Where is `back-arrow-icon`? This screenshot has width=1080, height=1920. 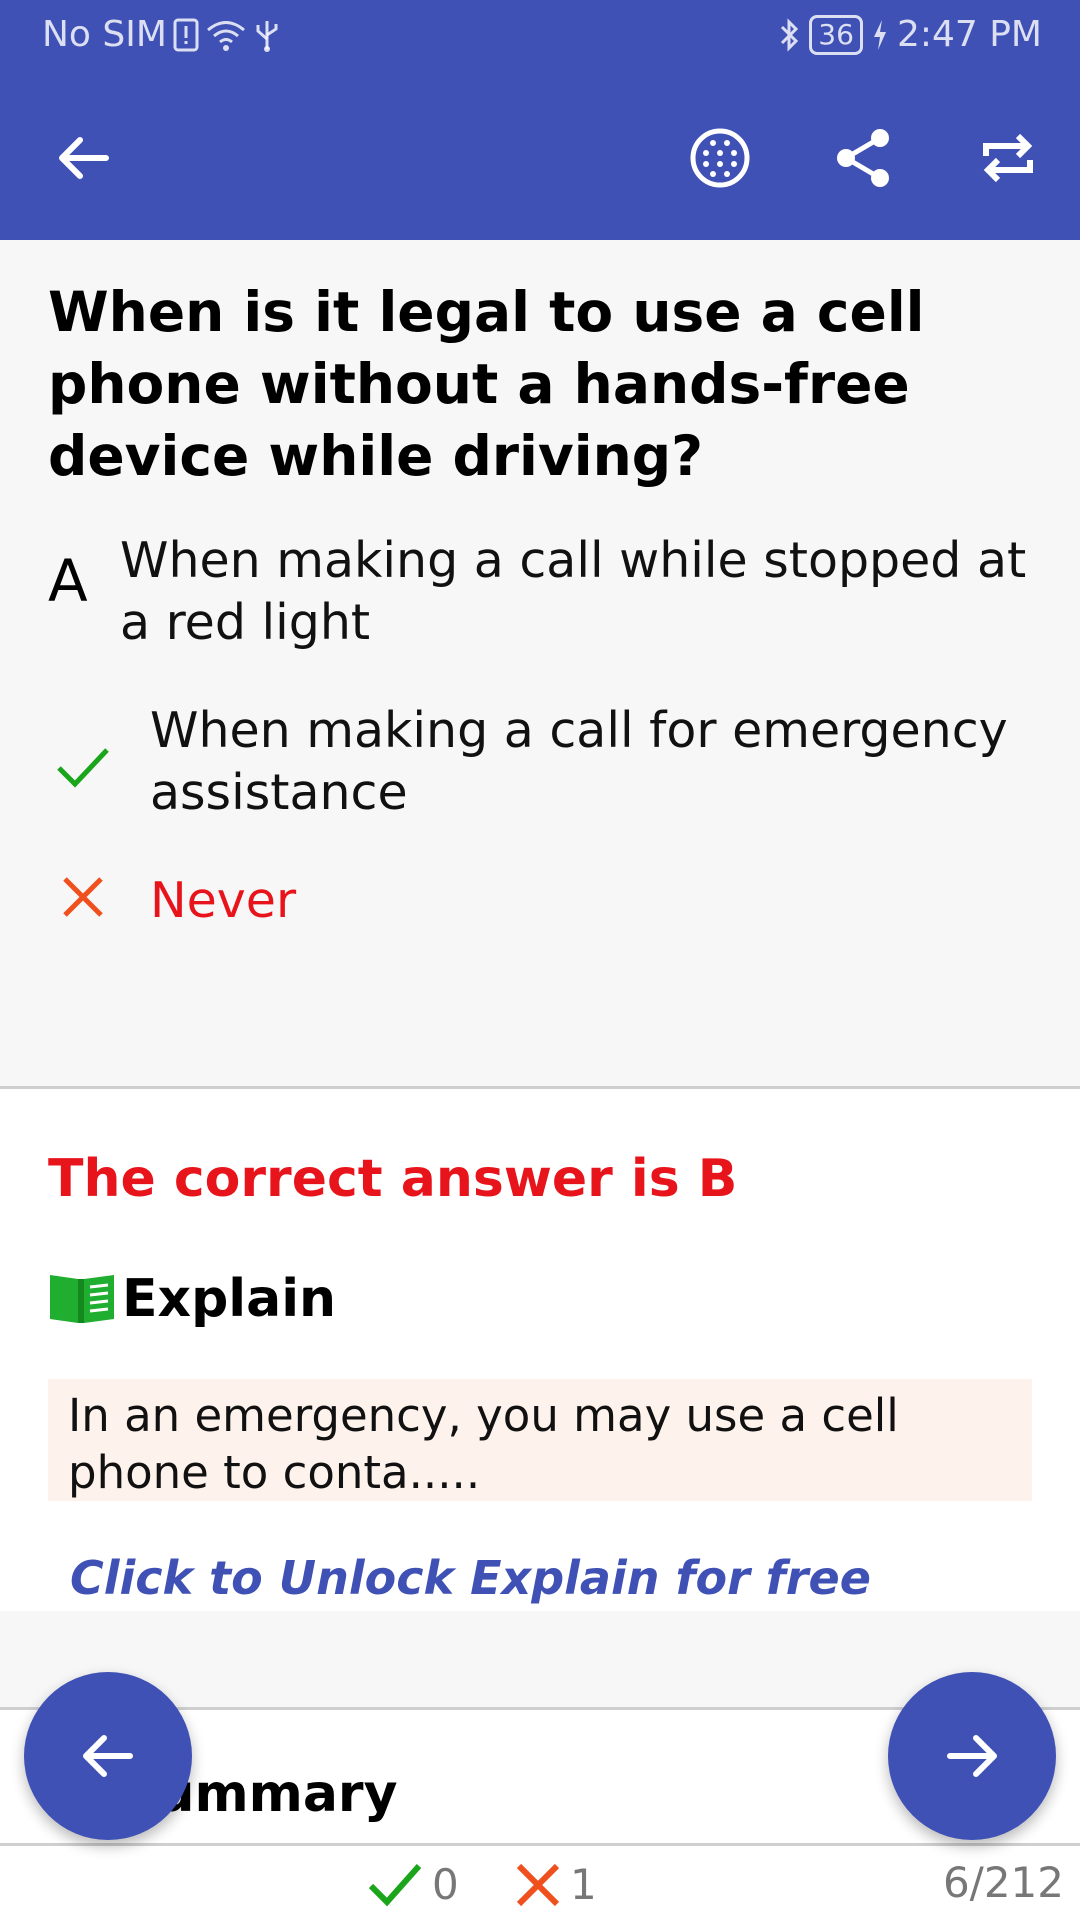
back-arrow-icon is located at coordinates (84, 158).